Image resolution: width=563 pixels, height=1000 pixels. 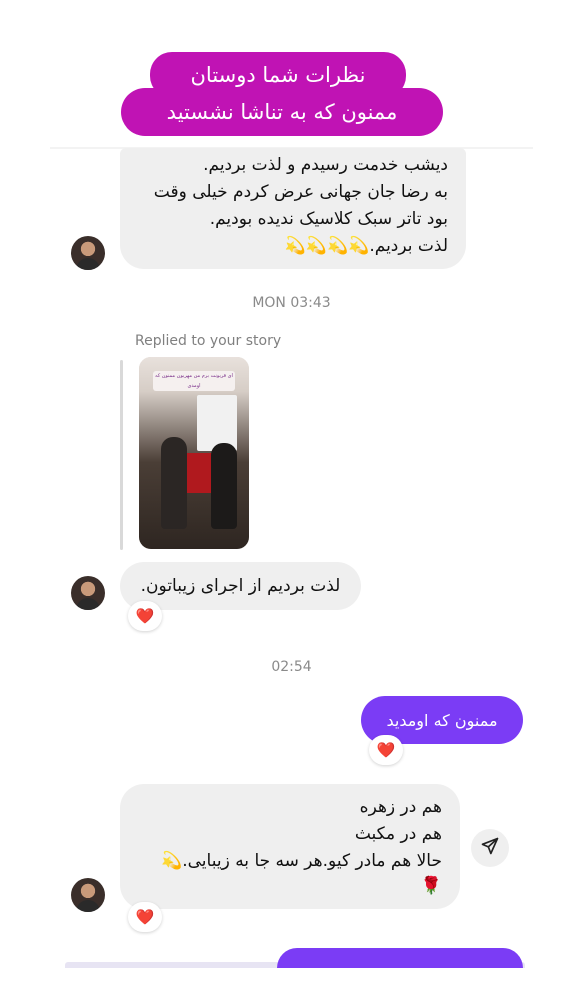 What do you see at coordinates (301, 861) in the screenshot?
I see `message-line: حالا هم مادر کیو.هر سه جا به زیبایی.💫` at bounding box center [301, 861].